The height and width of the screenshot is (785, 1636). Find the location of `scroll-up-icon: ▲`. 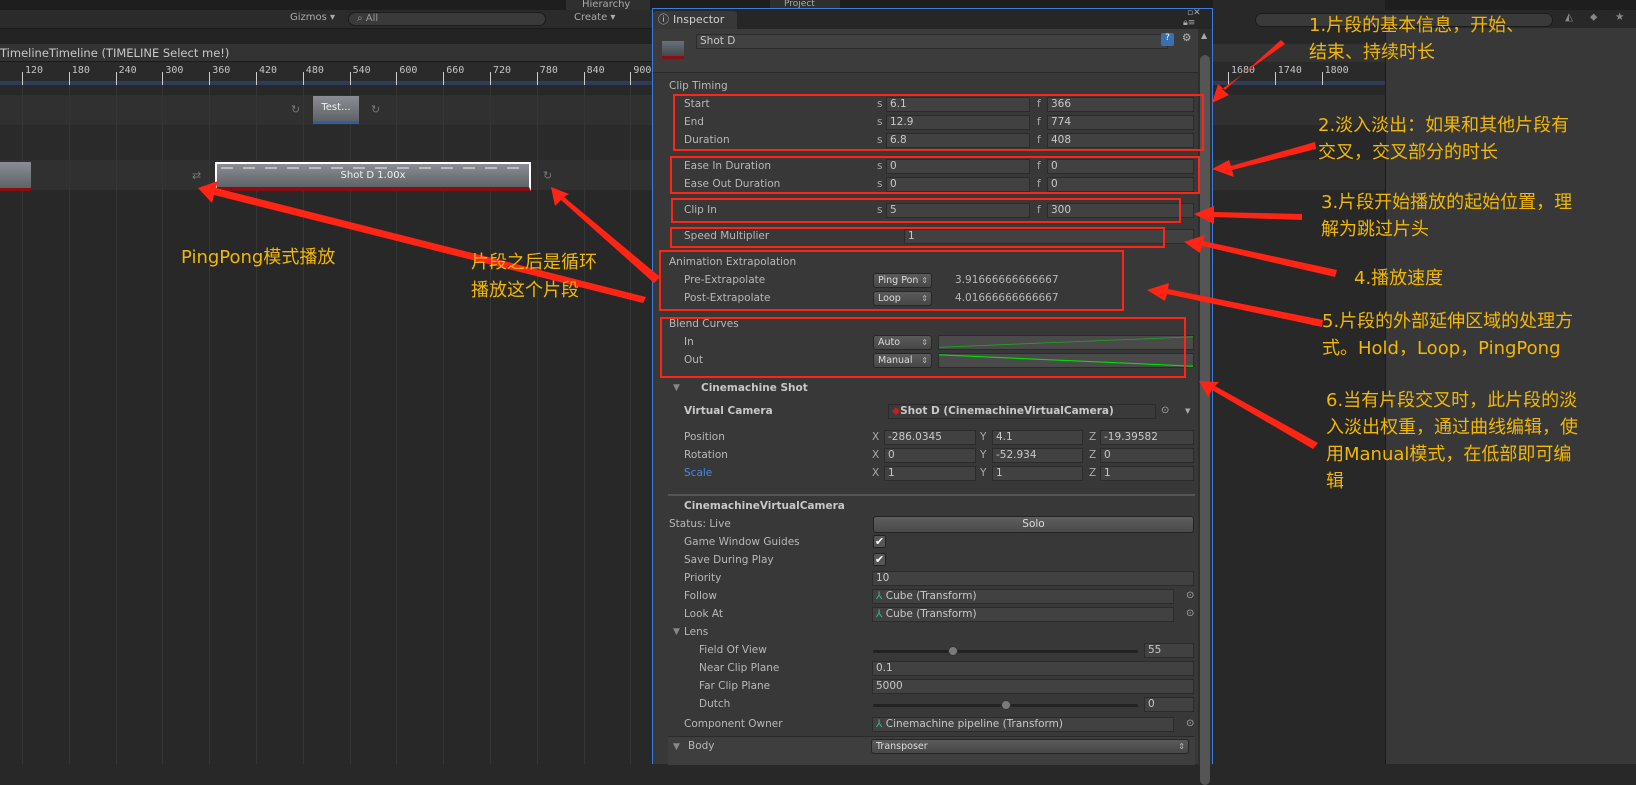

scroll-up-icon: ▲ is located at coordinates (1204, 35).